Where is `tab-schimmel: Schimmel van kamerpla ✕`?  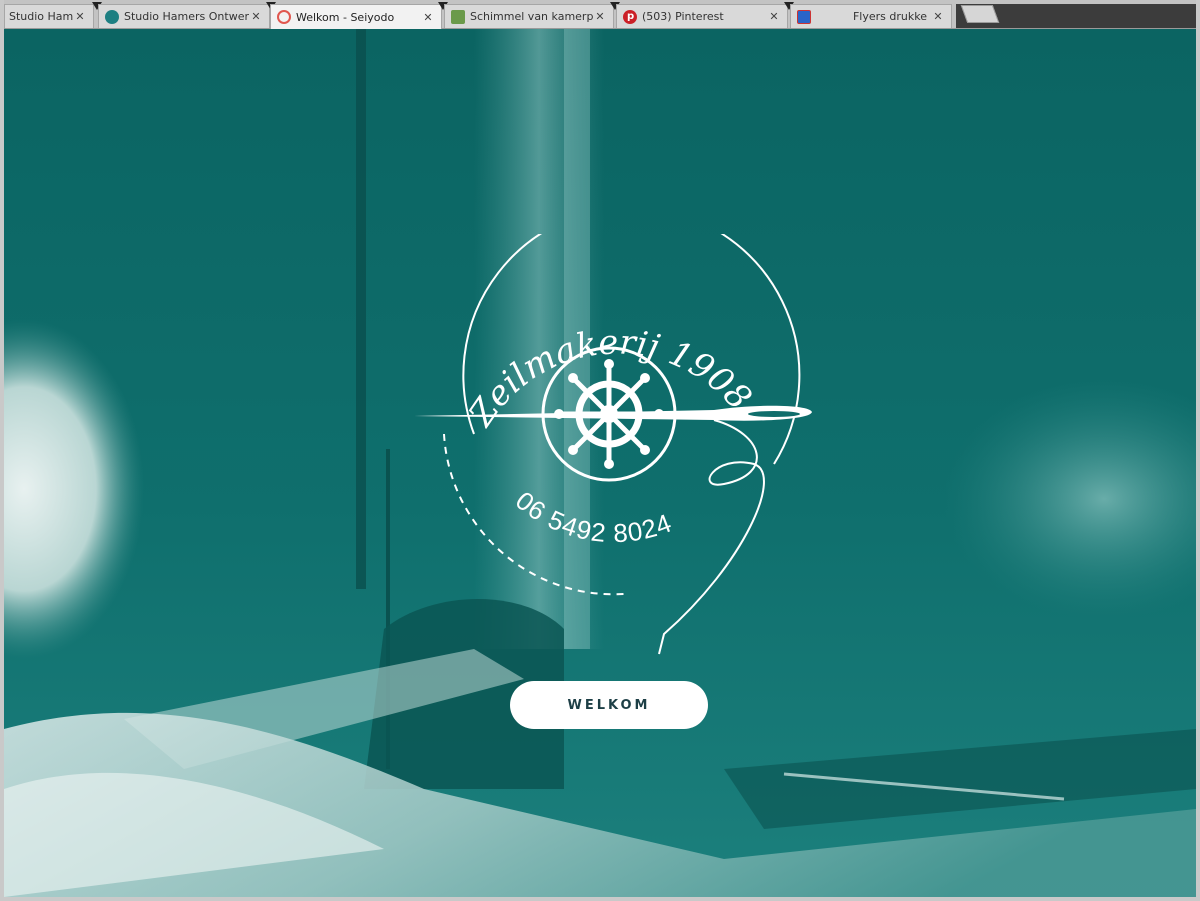
tab-schimmel: Schimmel van kamerpla ✕ is located at coordinates (529, 16).